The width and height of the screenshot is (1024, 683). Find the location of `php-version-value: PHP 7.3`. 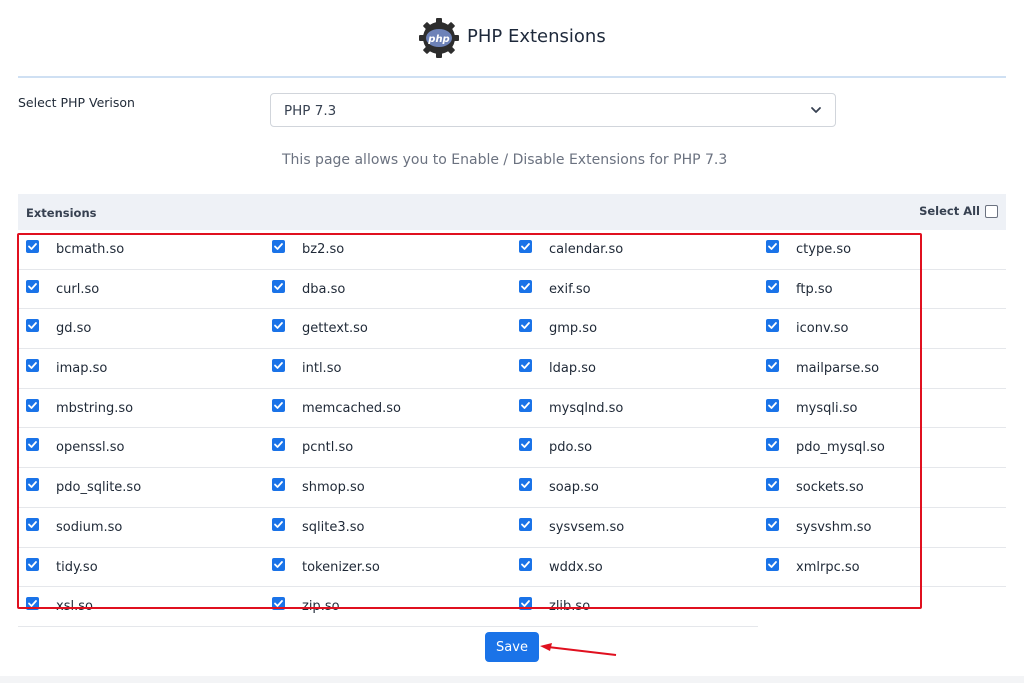

php-version-value: PHP 7.3 is located at coordinates (310, 111).